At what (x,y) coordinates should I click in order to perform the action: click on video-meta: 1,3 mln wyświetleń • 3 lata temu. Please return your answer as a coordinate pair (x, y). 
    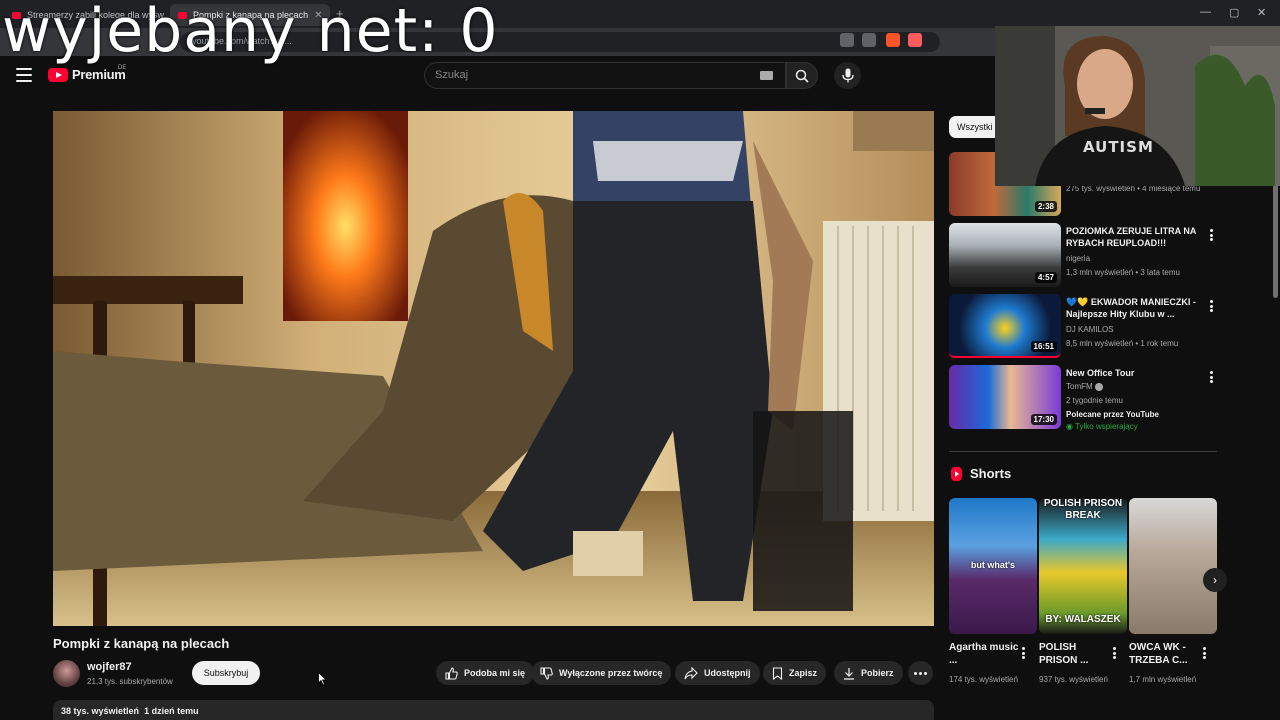
    Looking at the image, I should click on (1123, 272).